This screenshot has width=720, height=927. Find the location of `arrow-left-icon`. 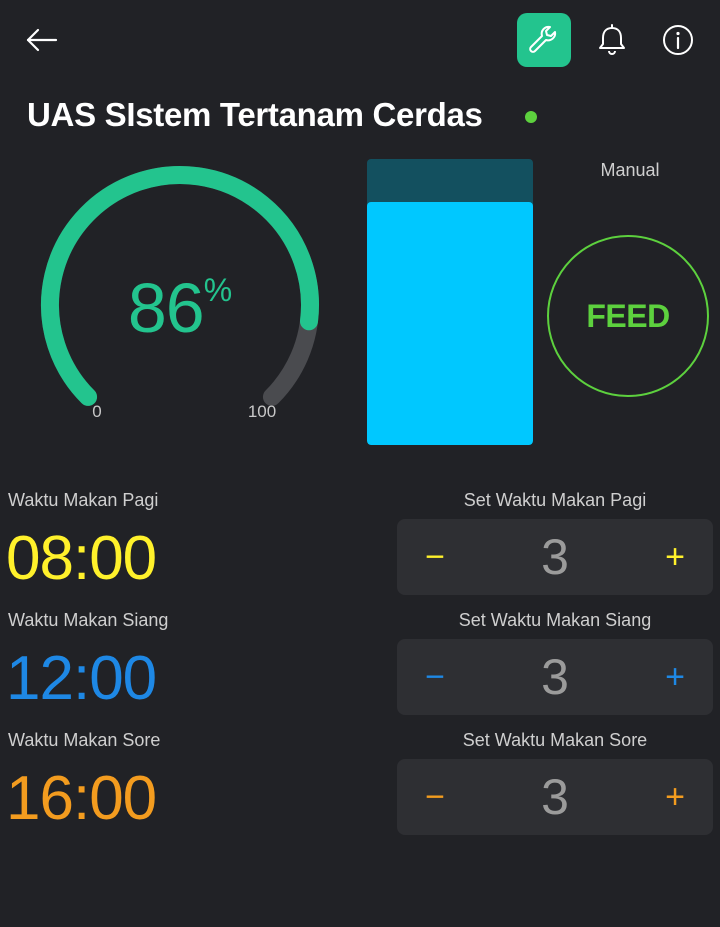

arrow-left-icon is located at coordinates (42, 40).